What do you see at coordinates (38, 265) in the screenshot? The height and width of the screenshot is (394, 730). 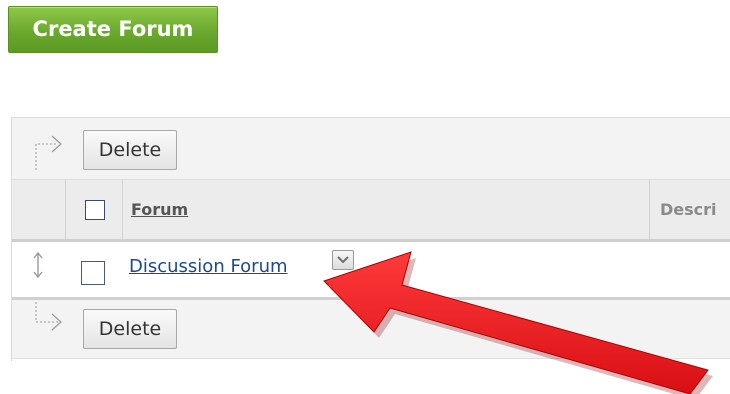 I see `drag-handle-icon` at bounding box center [38, 265].